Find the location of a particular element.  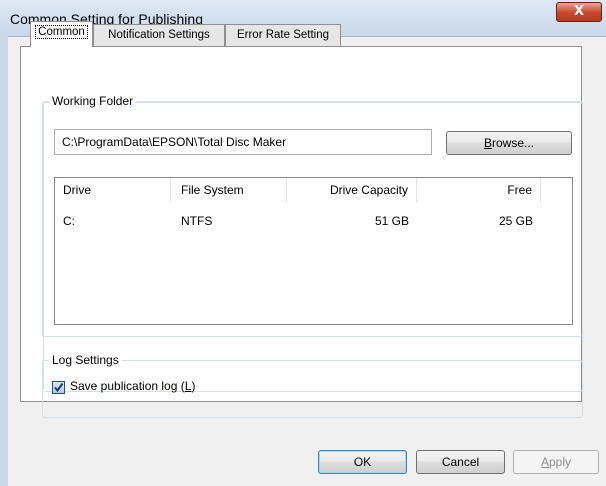

working-folder-label: Working Folder is located at coordinates (93, 101).